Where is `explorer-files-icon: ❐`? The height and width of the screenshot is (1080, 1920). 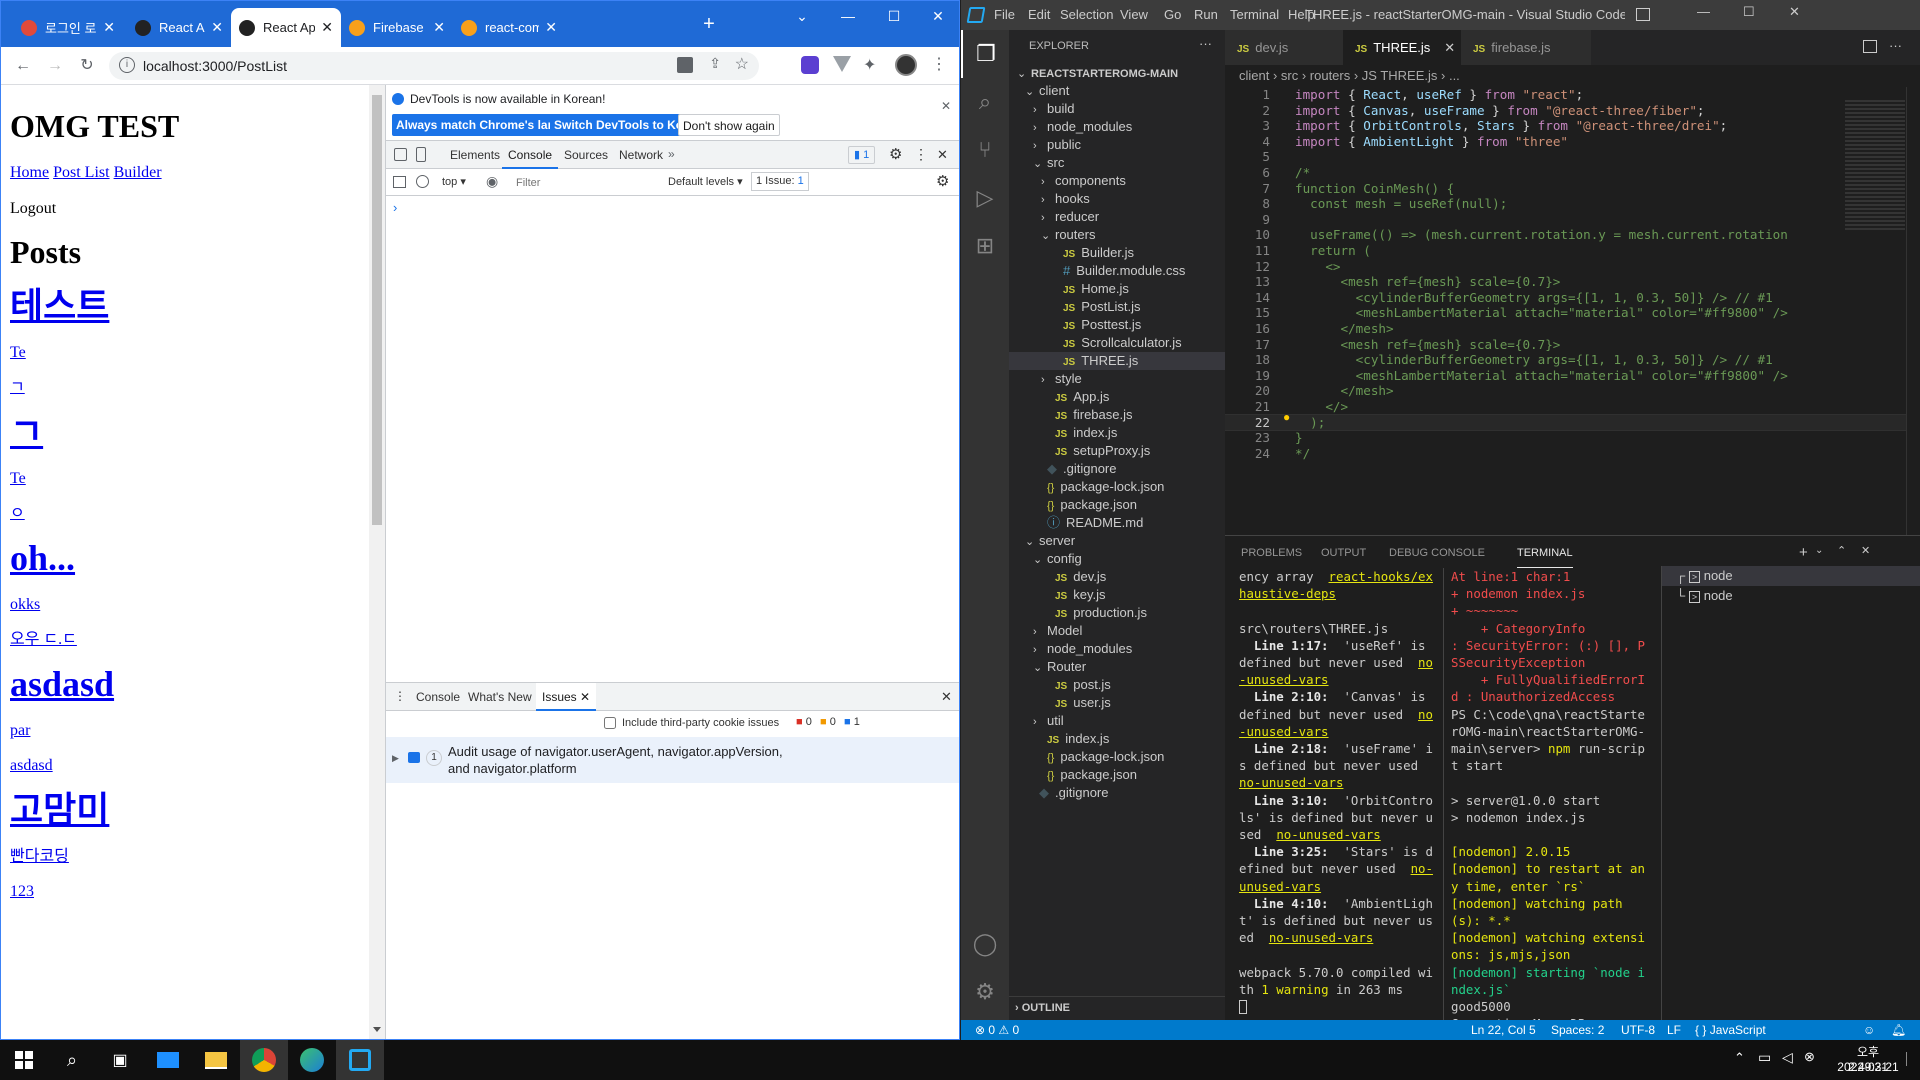 explorer-files-icon: ❐ is located at coordinates (985, 54).